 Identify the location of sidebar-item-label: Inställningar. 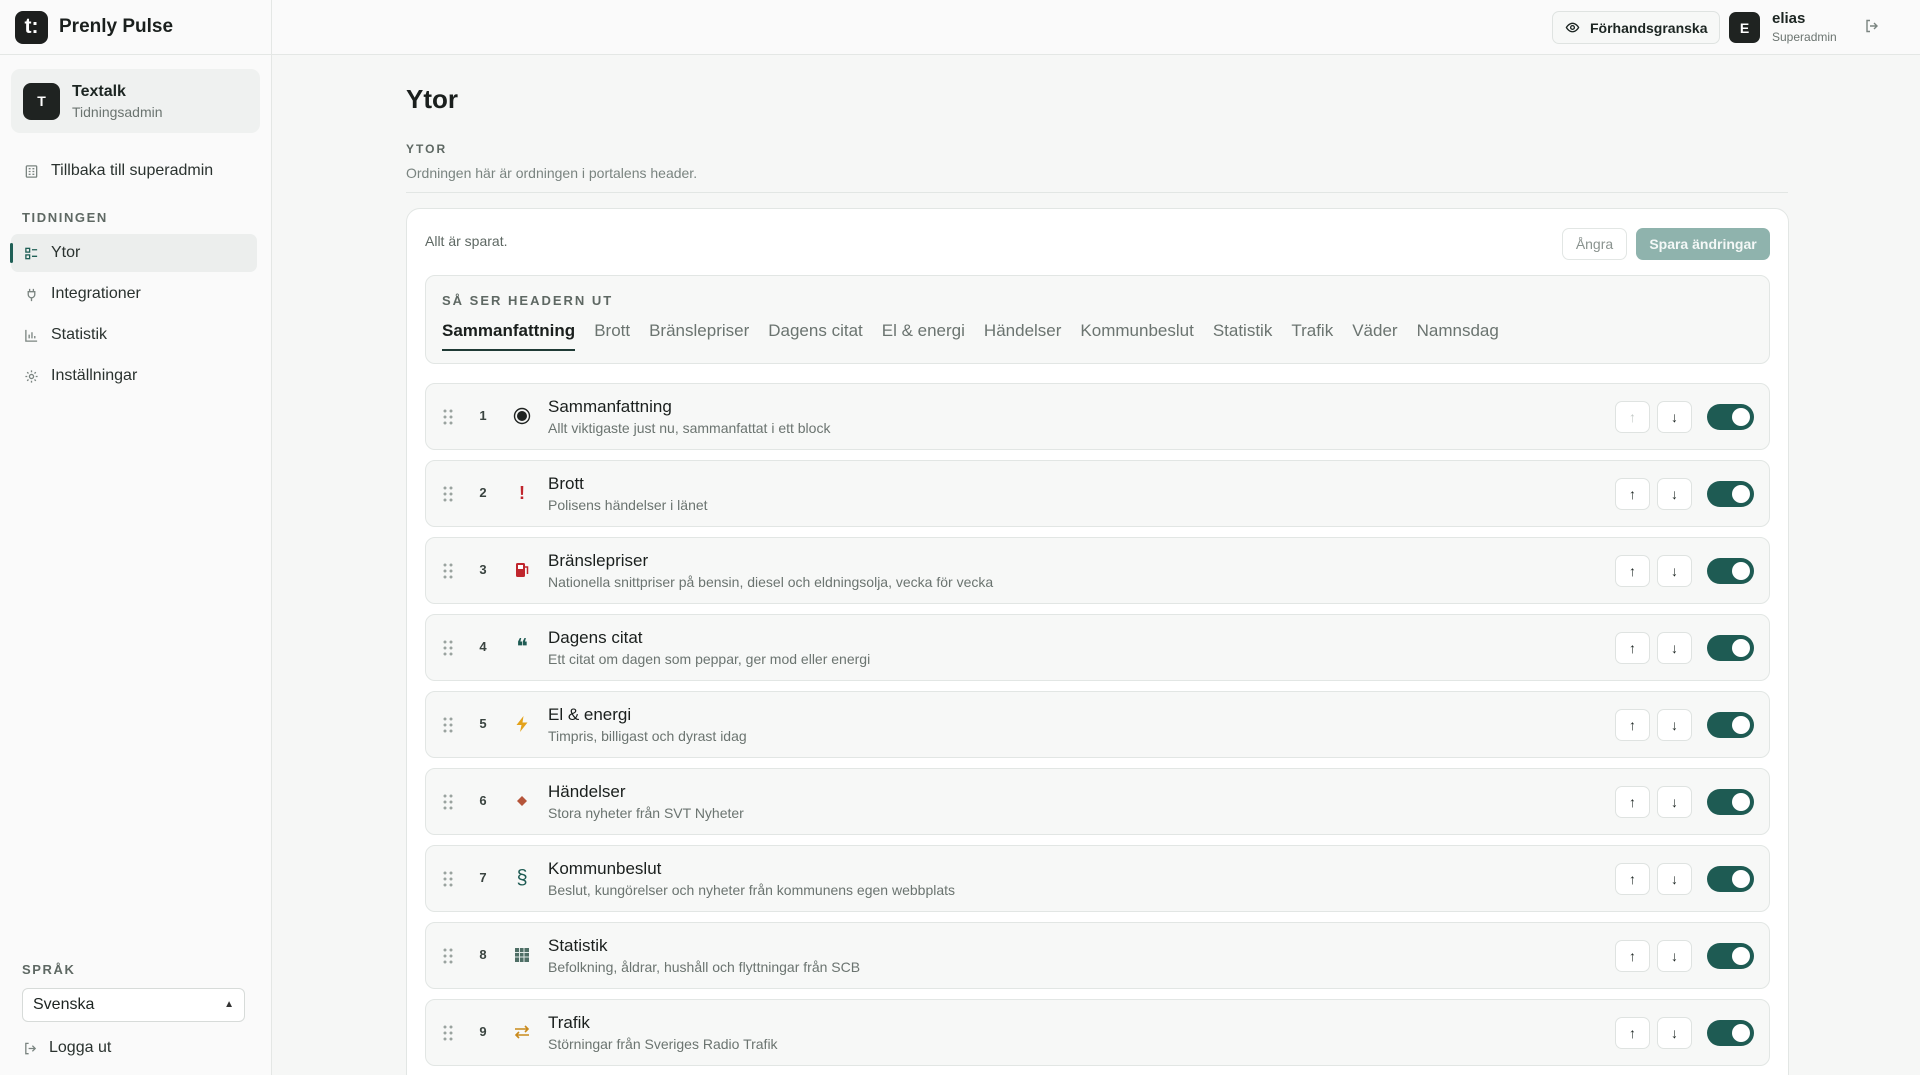
(94, 375).